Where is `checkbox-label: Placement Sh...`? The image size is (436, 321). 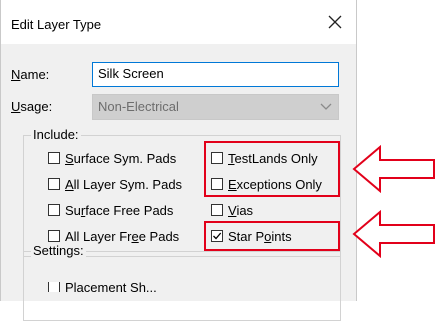
checkbox-label: Placement Sh... is located at coordinates (111, 287).